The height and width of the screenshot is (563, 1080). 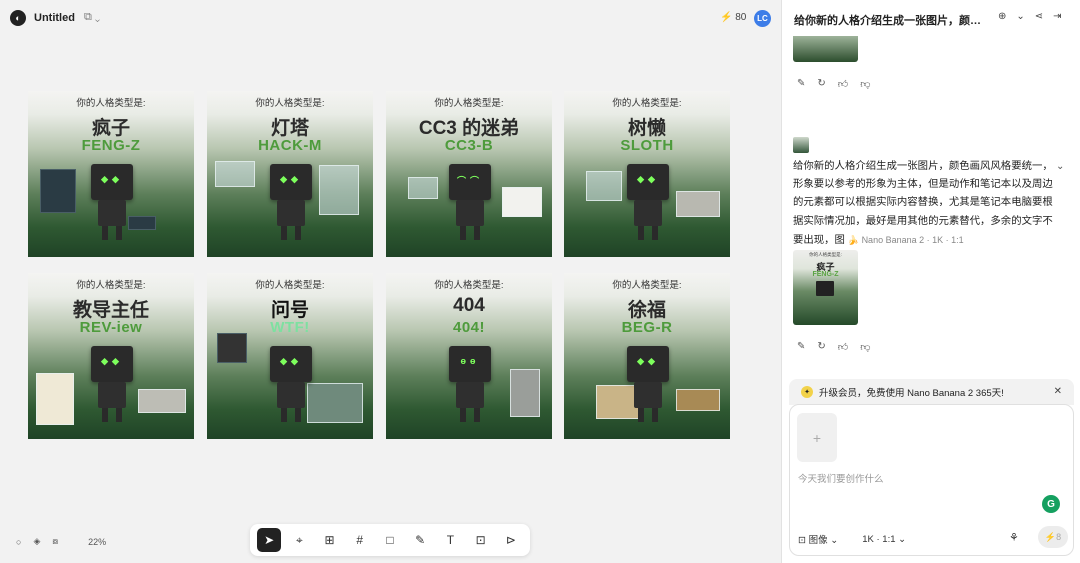 I want to click on persona-card: 你的人格类型是: 404 404! ɵɵ, so click(x=469, y=356).